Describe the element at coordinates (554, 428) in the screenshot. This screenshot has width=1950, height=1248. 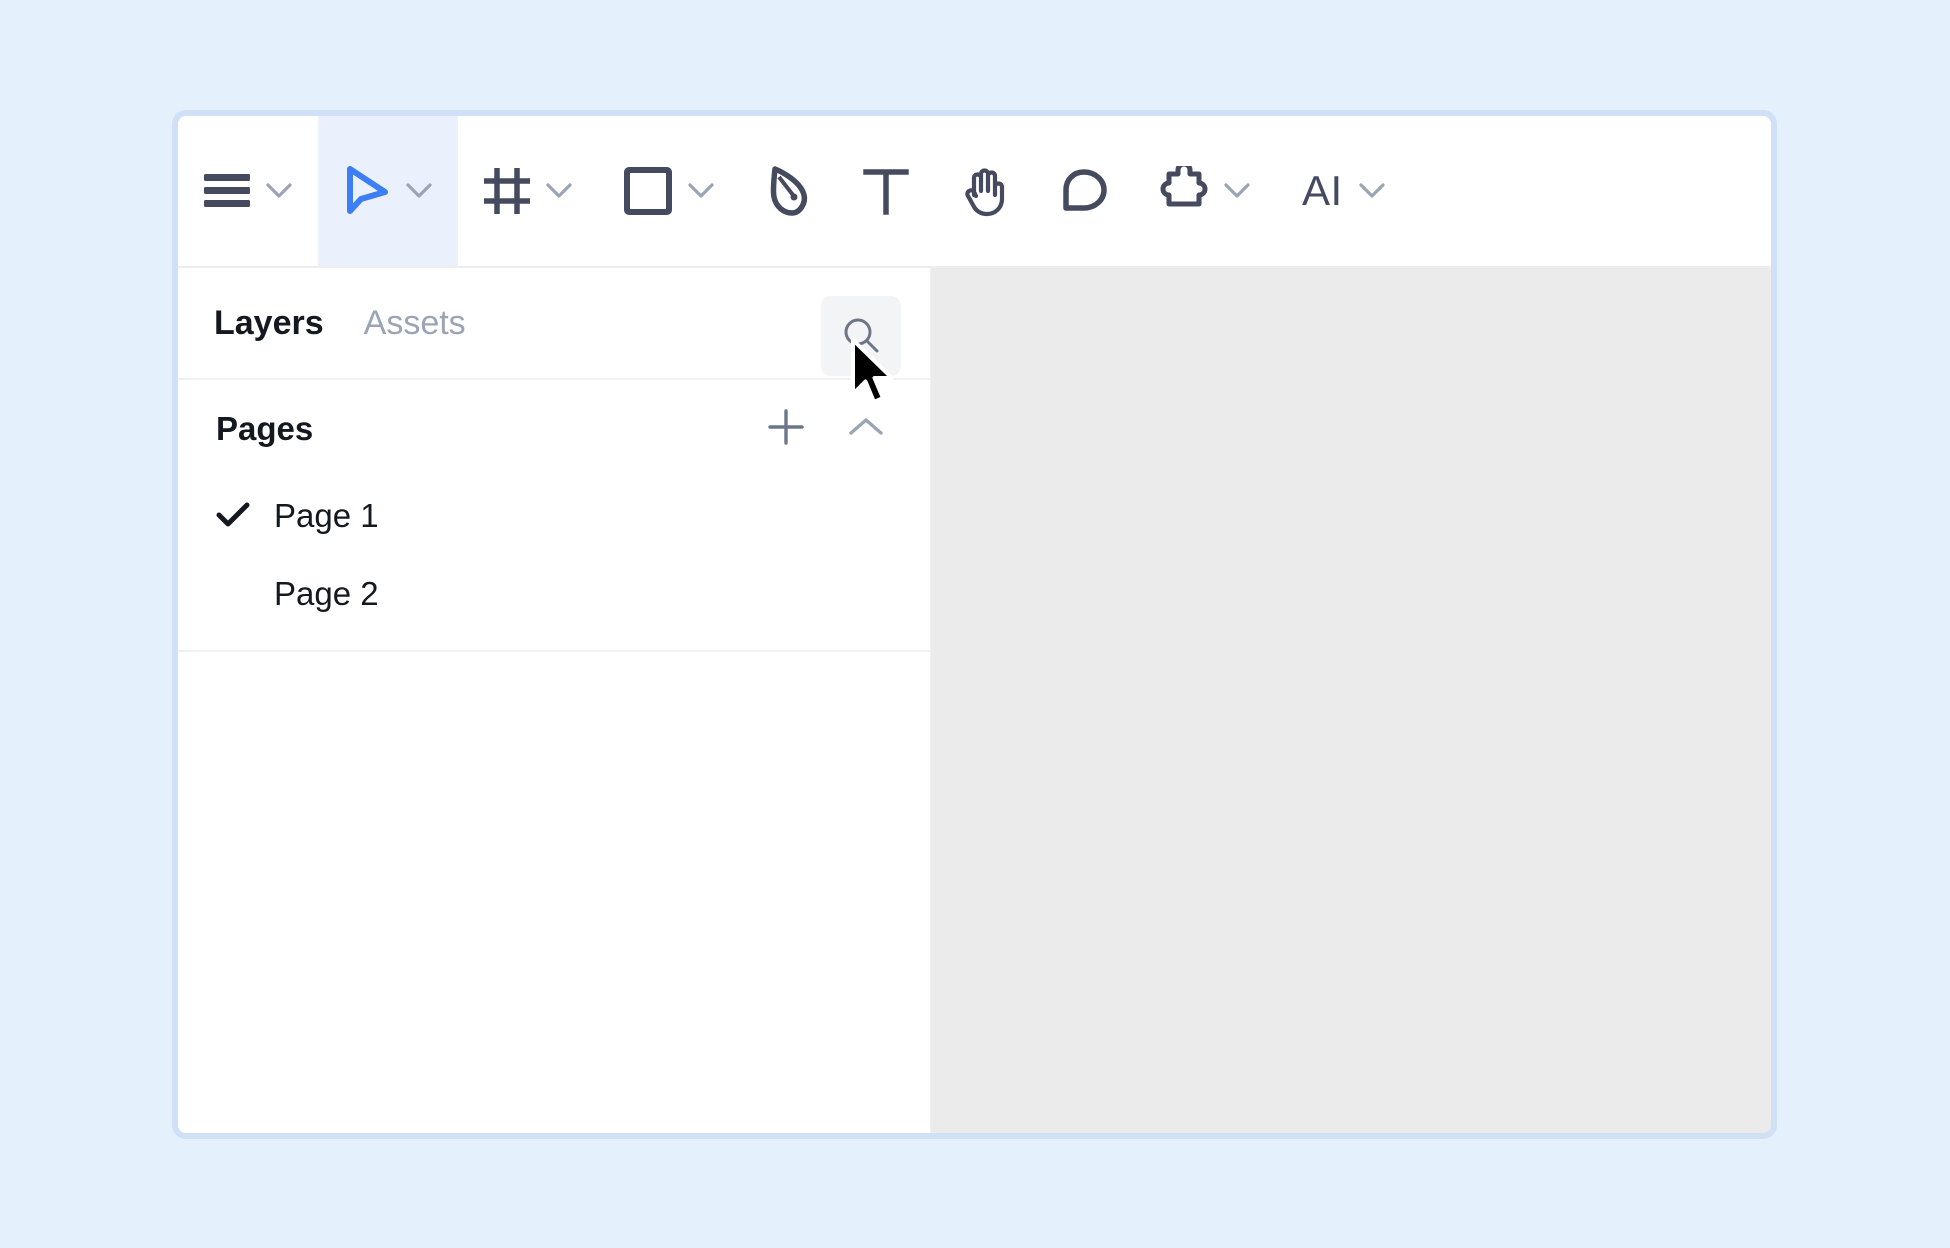
I see `pages-header: Pages` at that location.